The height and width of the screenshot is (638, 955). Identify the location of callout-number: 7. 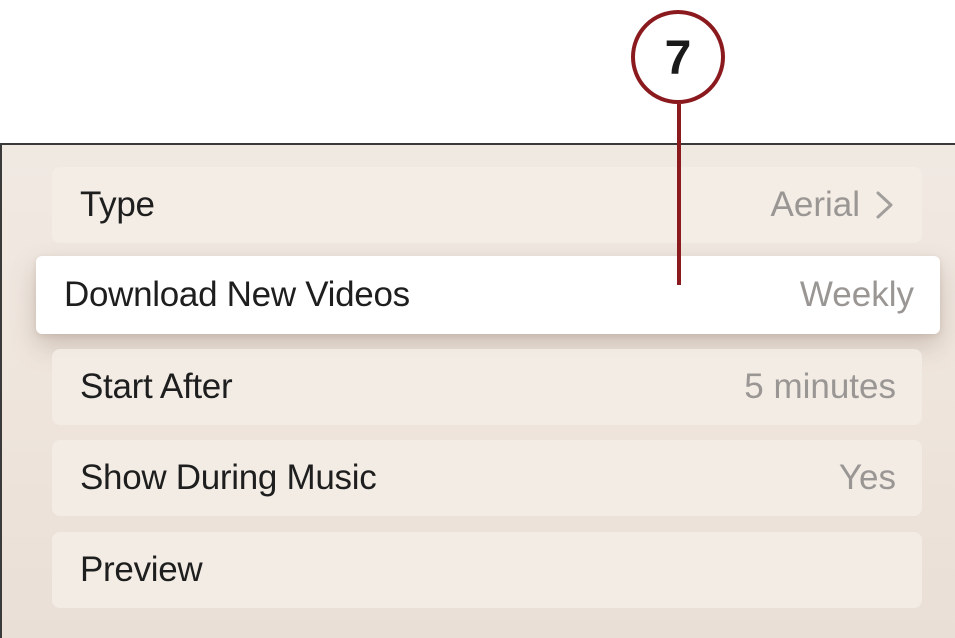
(678, 58).